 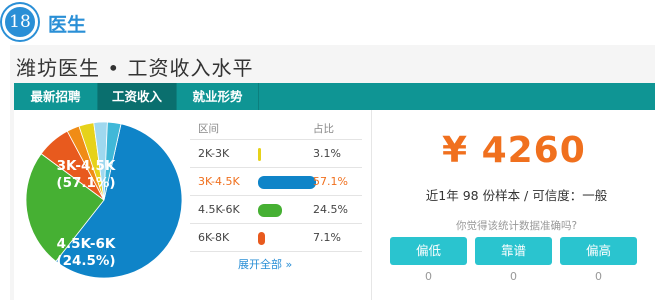 I want to click on pie-label-mid-range: 4.5K-6K, so click(x=86, y=244).